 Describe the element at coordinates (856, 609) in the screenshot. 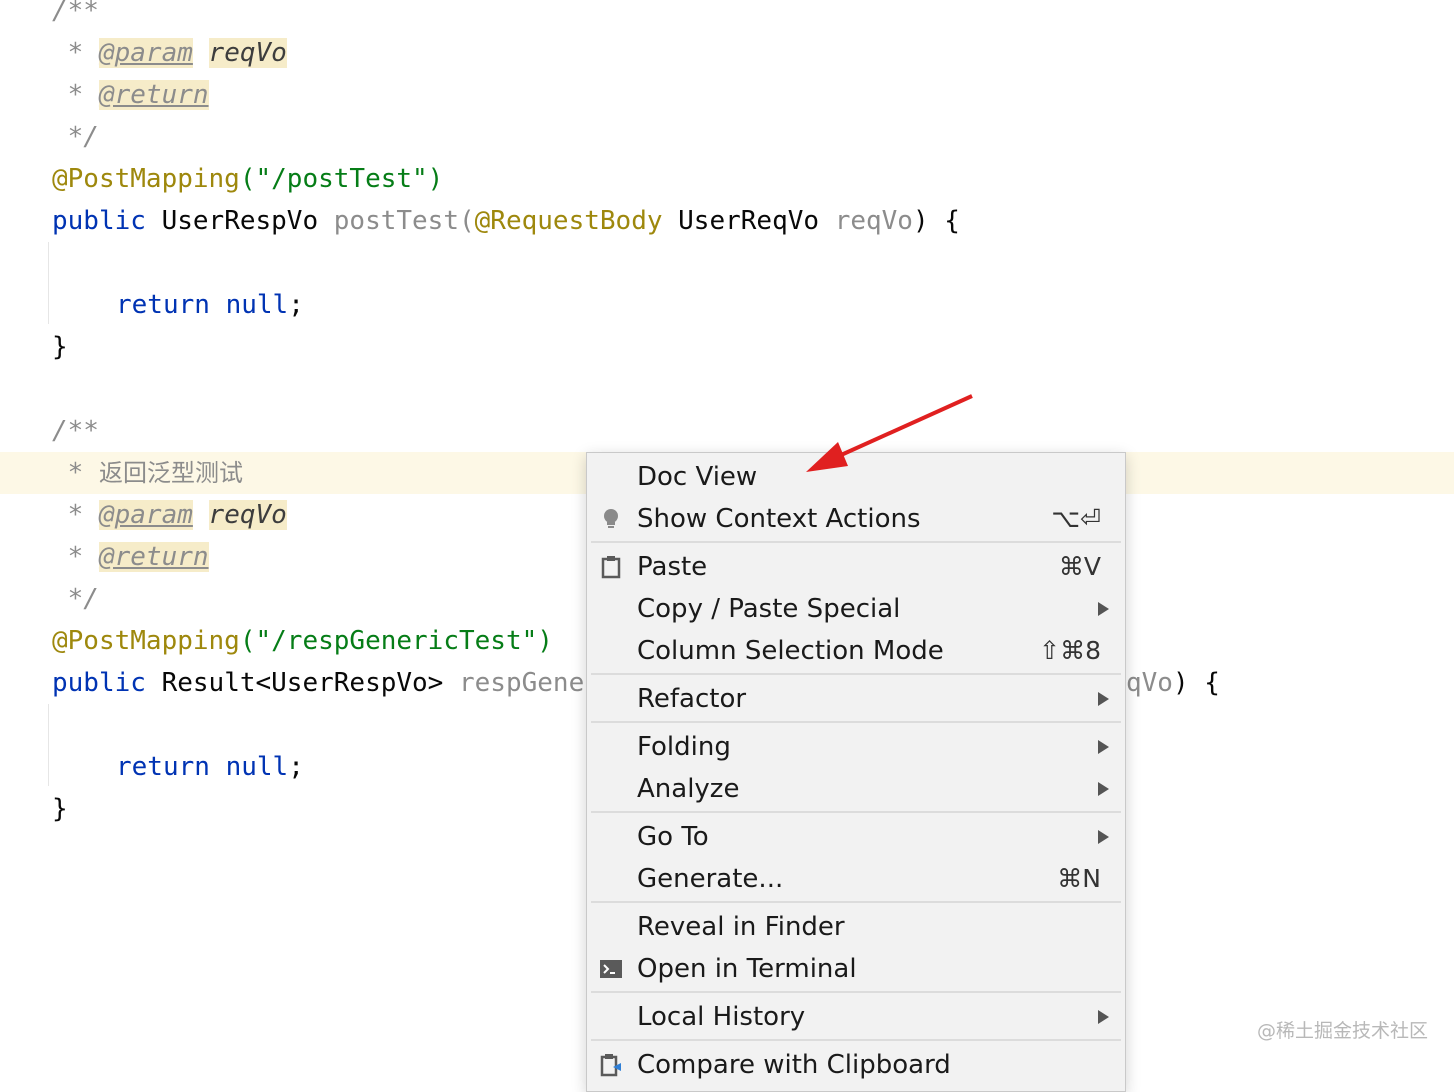

I see `menu-item-copy-paste-special: Copy / Paste Special` at that location.